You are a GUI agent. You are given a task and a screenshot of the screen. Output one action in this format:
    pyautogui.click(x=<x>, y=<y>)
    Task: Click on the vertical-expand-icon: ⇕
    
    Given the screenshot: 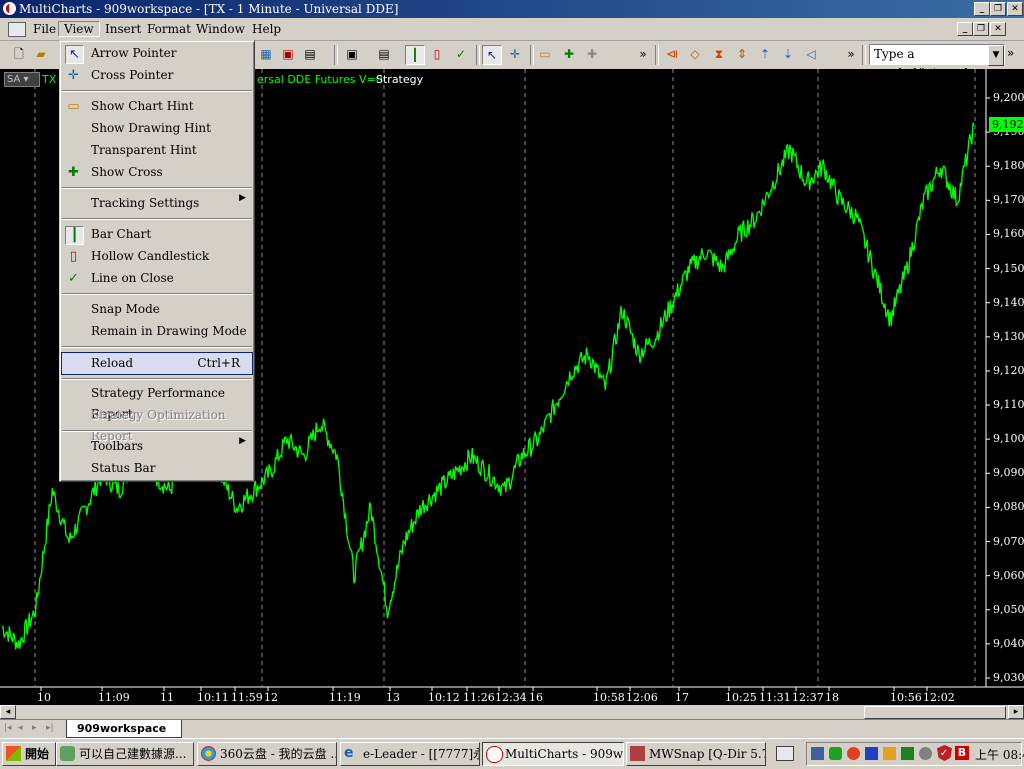 What is the action you would take?
    pyautogui.click(x=742, y=54)
    